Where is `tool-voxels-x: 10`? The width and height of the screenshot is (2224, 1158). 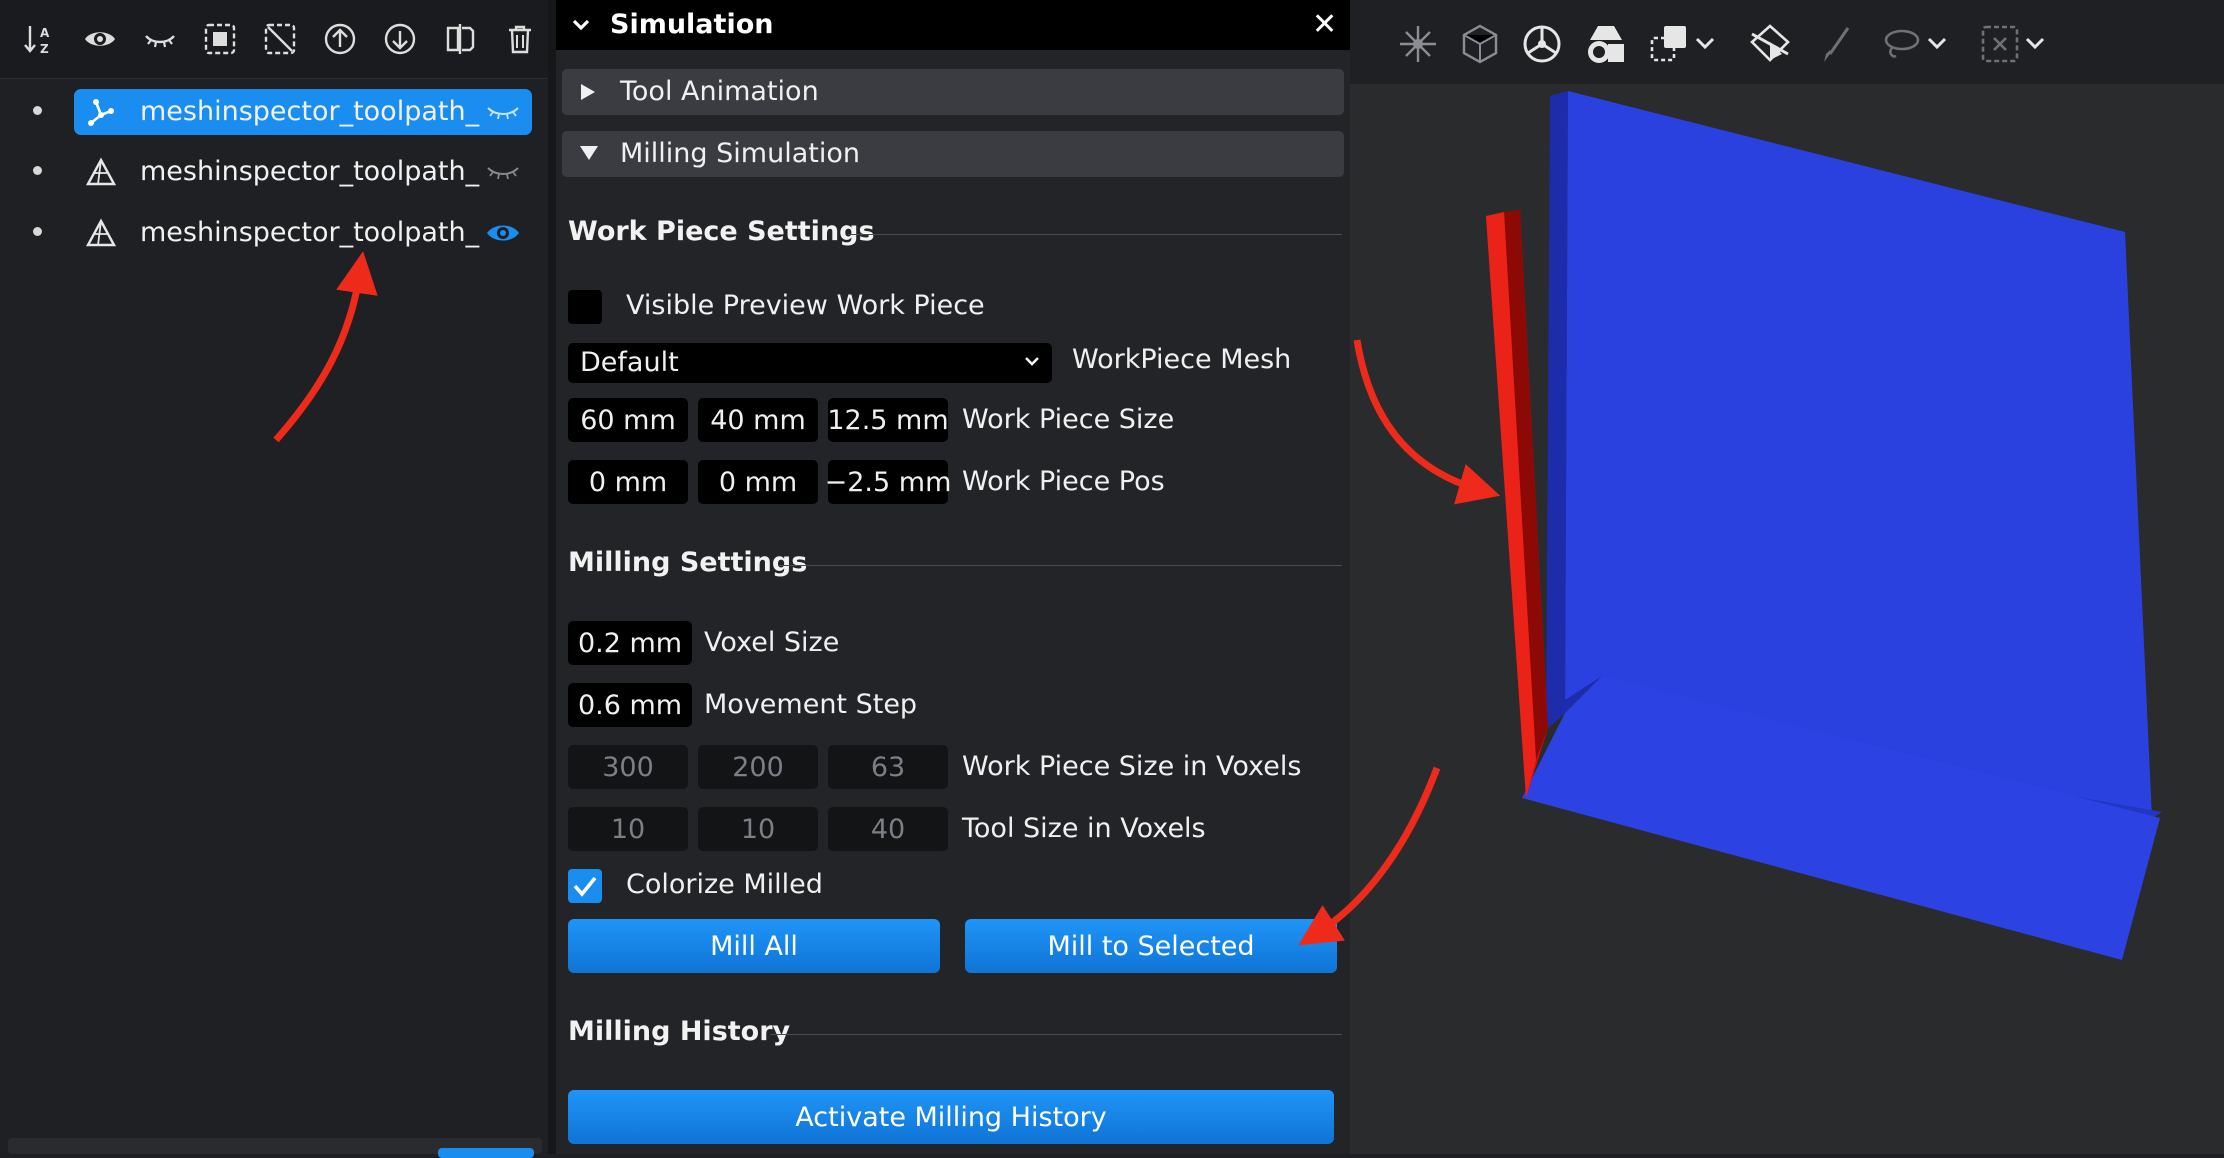 tool-voxels-x: 10 is located at coordinates (628, 829).